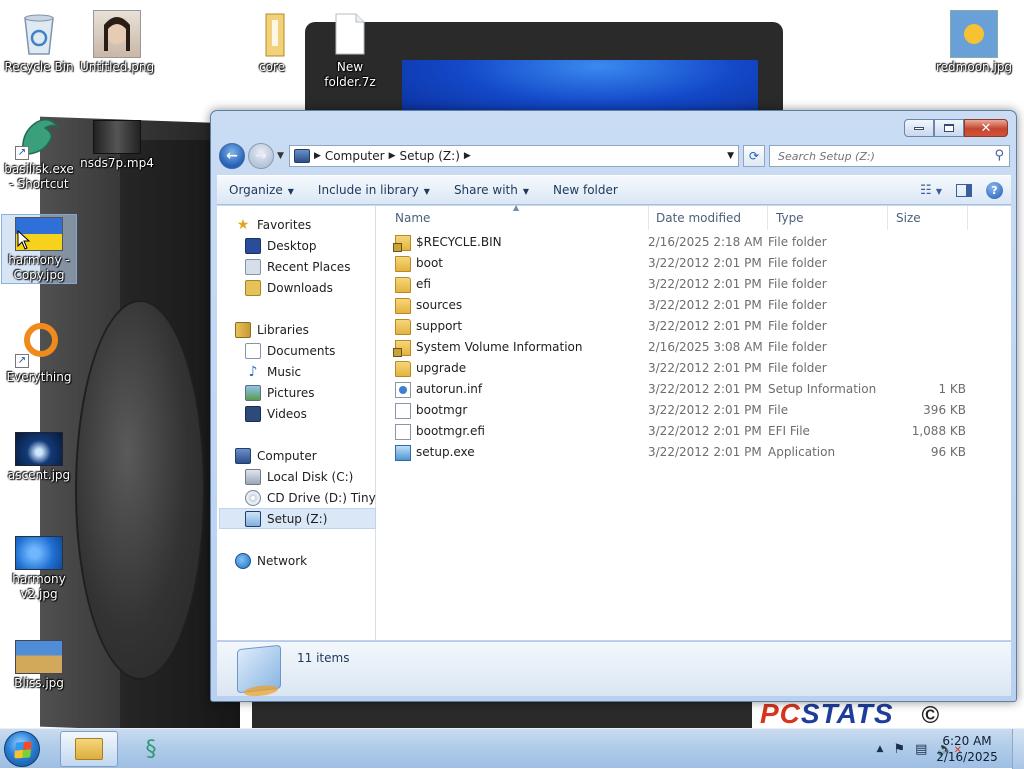 Image resolution: width=1024 pixels, height=769 pixels. Describe the element at coordinates (430, 156) in the screenshot. I see `breadcrumb-setup-z: Setup (Z:)` at that location.